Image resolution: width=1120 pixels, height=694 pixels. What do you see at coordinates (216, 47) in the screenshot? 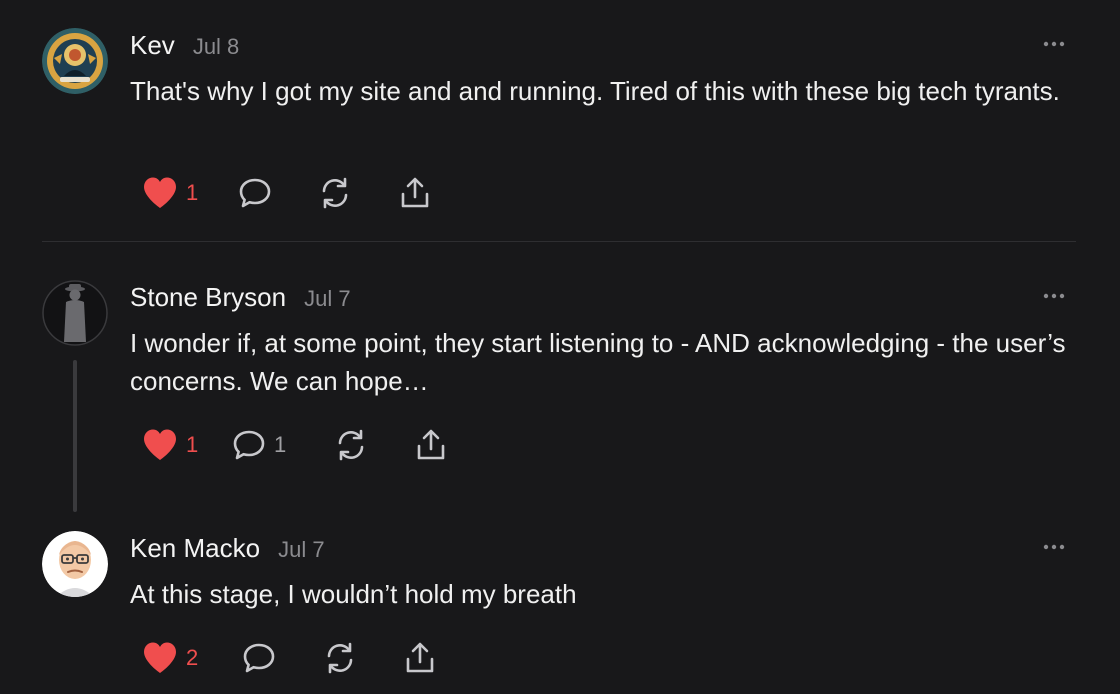
I see `comment-date: Jul 8` at bounding box center [216, 47].